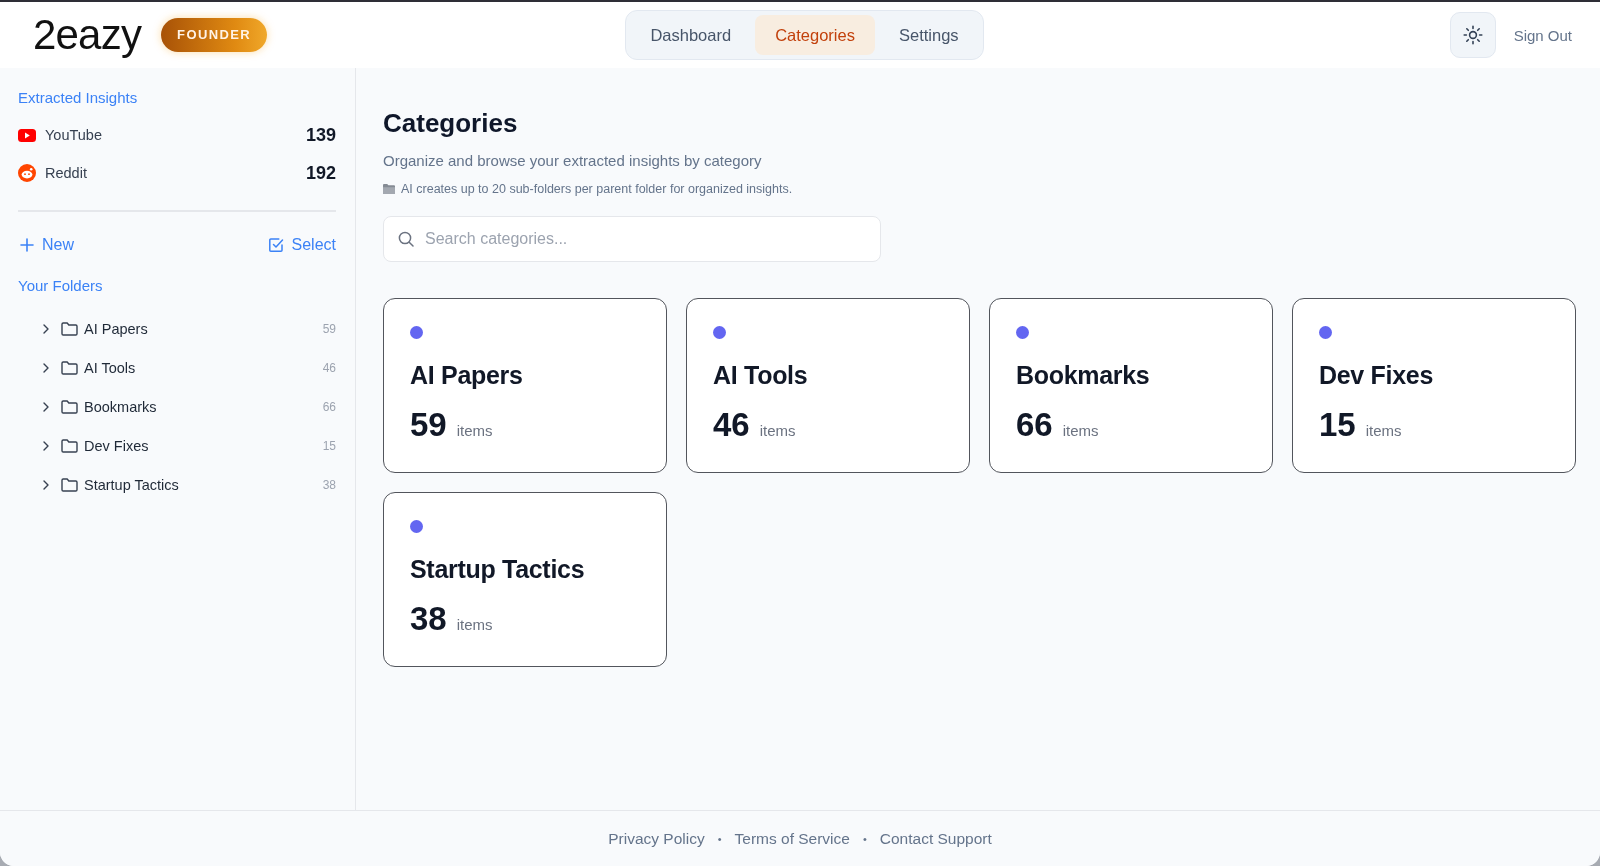  What do you see at coordinates (61, 286) in the screenshot?
I see `section-title: Your Folders` at bounding box center [61, 286].